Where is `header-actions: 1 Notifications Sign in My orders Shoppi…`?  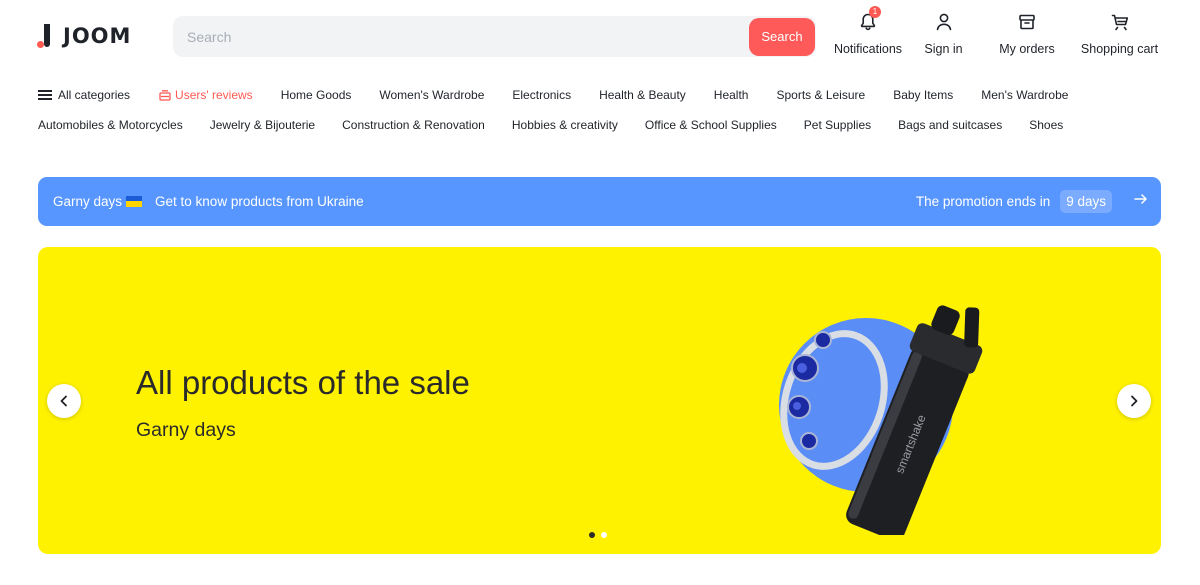 header-actions: 1 Notifications Sign in My orders Shoppi… is located at coordinates (995, 31).